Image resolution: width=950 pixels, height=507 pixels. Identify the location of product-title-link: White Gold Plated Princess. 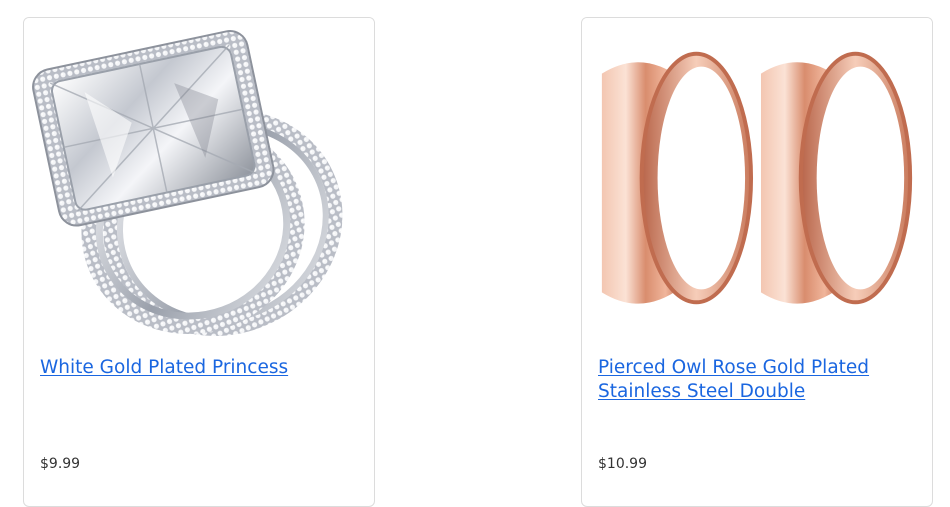
(199, 368).